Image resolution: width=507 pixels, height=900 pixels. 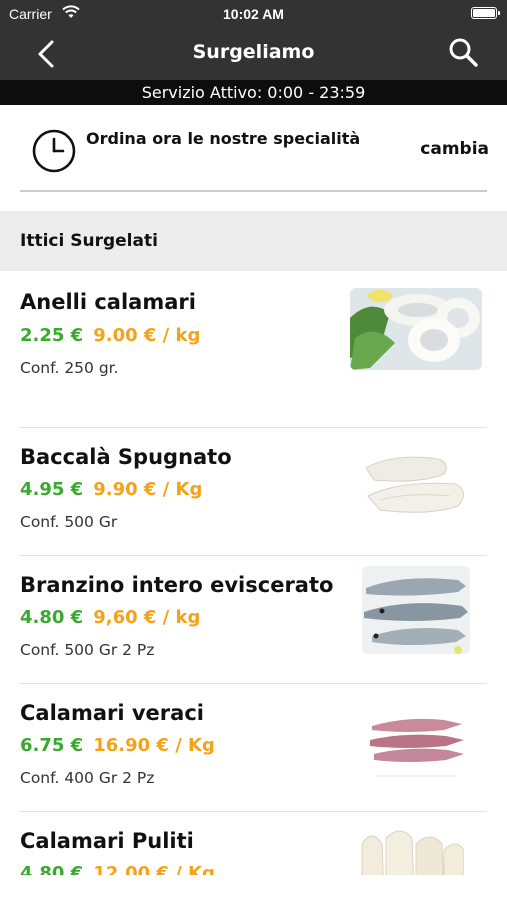 What do you see at coordinates (177, 585) in the screenshot?
I see `product-name: Branzino intero eviscerato` at bounding box center [177, 585].